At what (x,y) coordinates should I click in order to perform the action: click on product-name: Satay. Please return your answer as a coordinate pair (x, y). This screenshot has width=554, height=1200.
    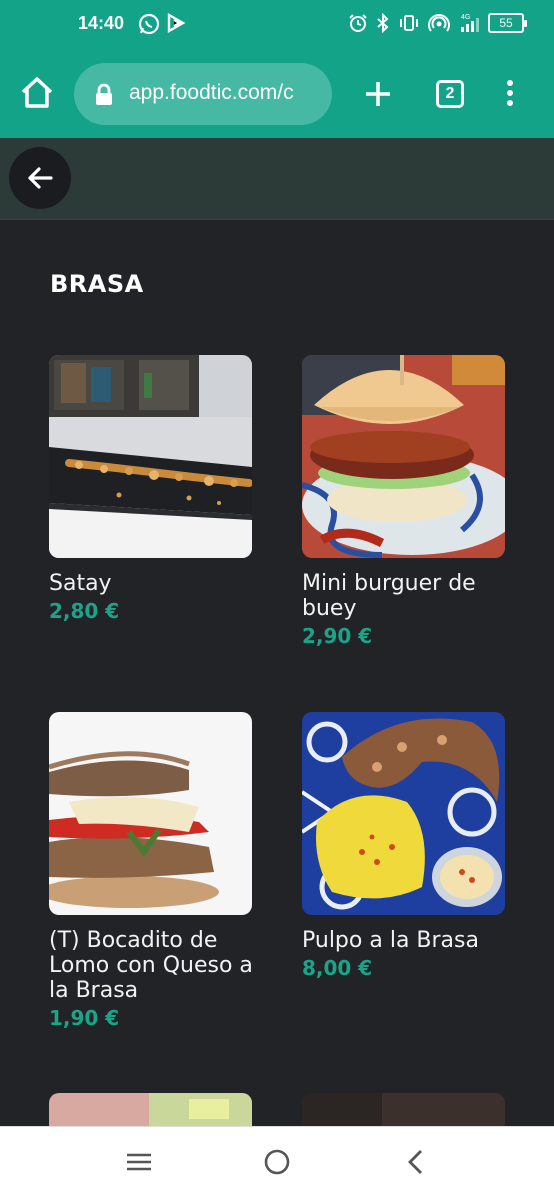
    Looking at the image, I should click on (80, 583).